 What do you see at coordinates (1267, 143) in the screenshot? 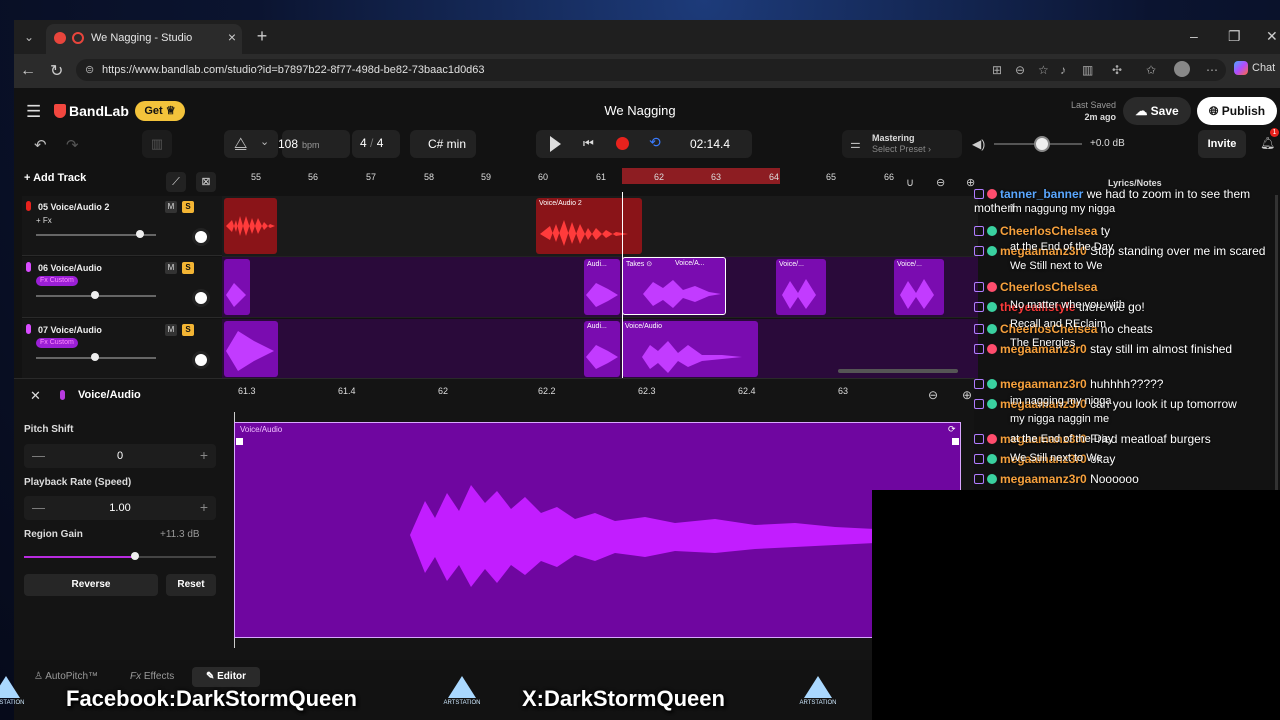
I see `notification-bell-icon: 🔔︎` at bounding box center [1267, 143].